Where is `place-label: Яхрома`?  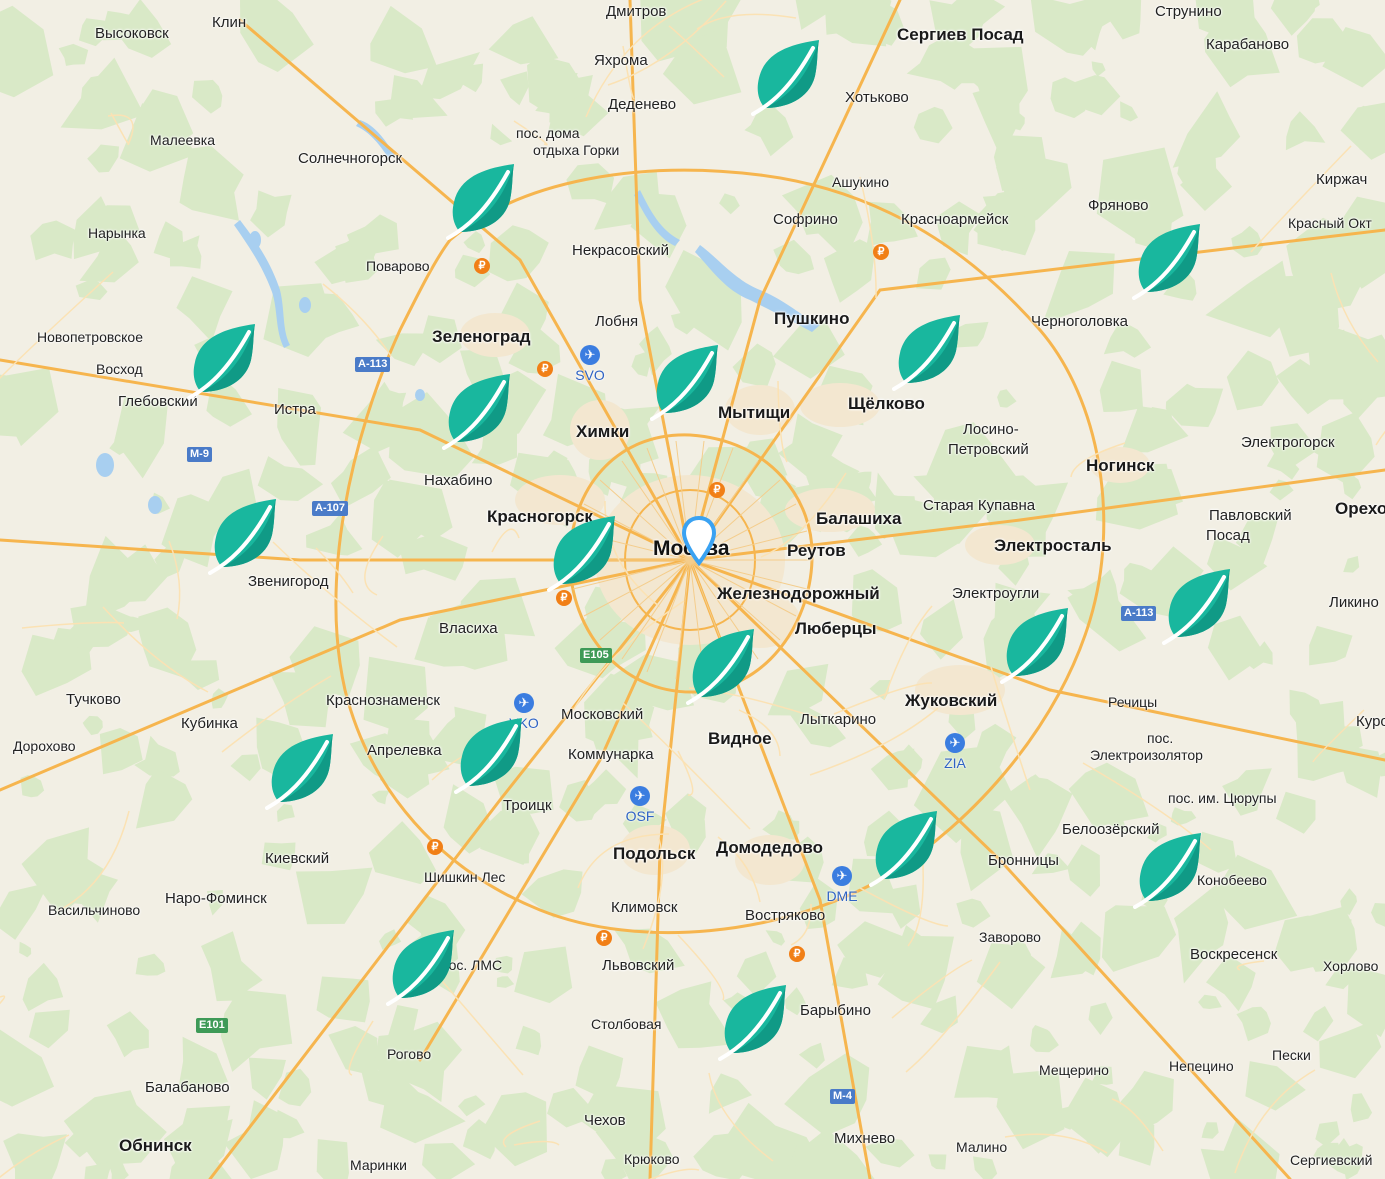 place-label: Яхрома is located at coordinates (621, 60).